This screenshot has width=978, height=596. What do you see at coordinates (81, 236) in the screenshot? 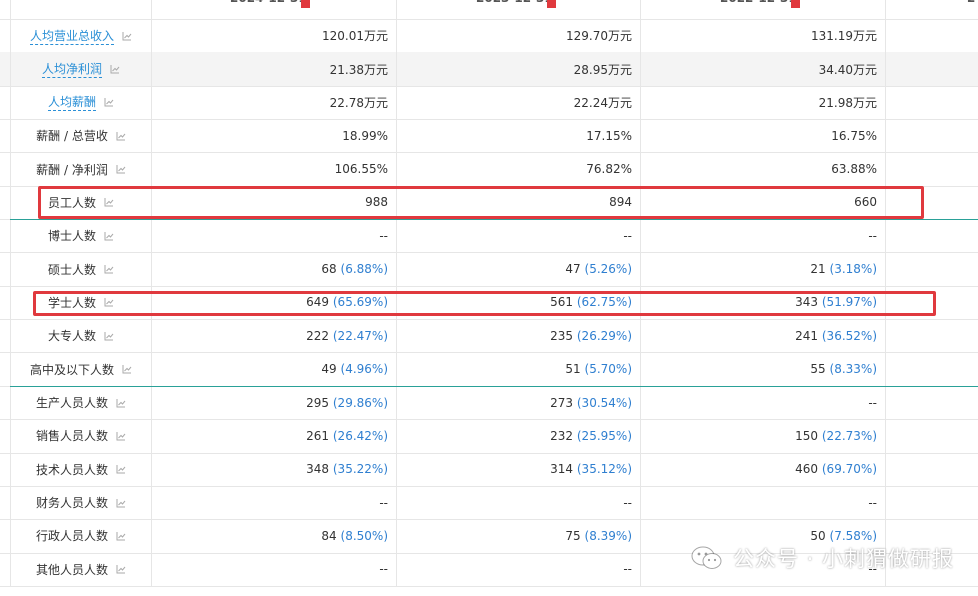
I see `row-label-cell: 博士人数` at bounding box center [81, 236].